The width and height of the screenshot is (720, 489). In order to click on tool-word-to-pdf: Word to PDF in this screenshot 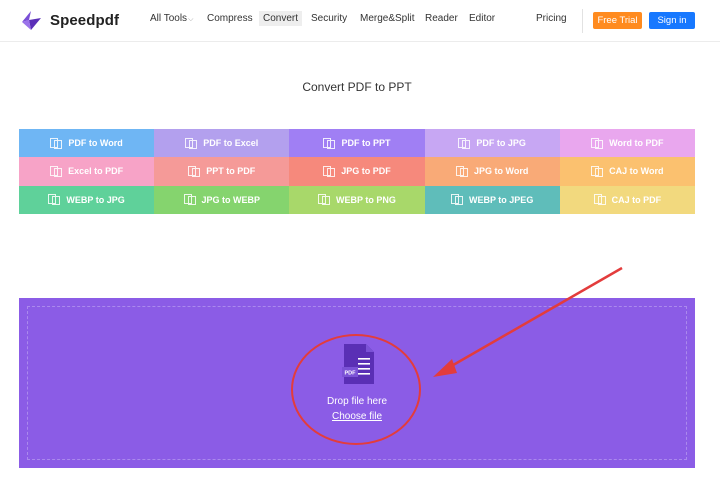, I will do `click(627, 143)`.